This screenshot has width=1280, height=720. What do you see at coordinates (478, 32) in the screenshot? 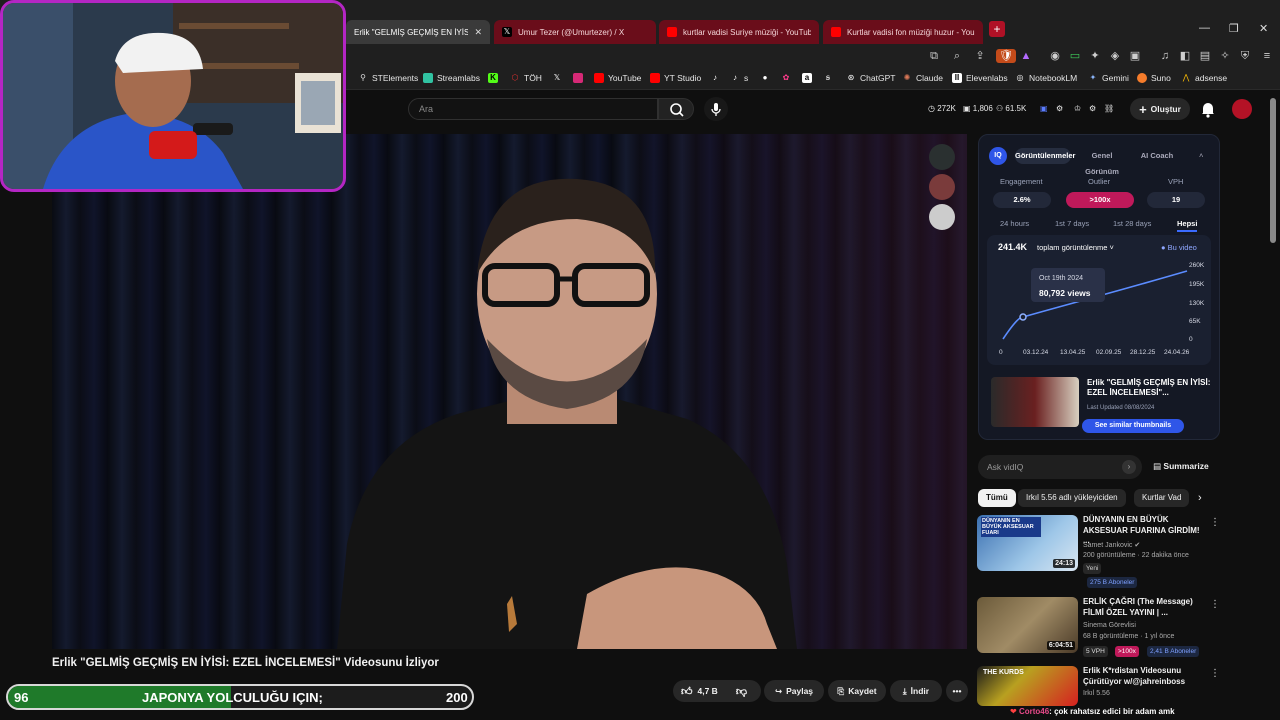
I see `close-icon: ✕` at bounding box center [478, 32].